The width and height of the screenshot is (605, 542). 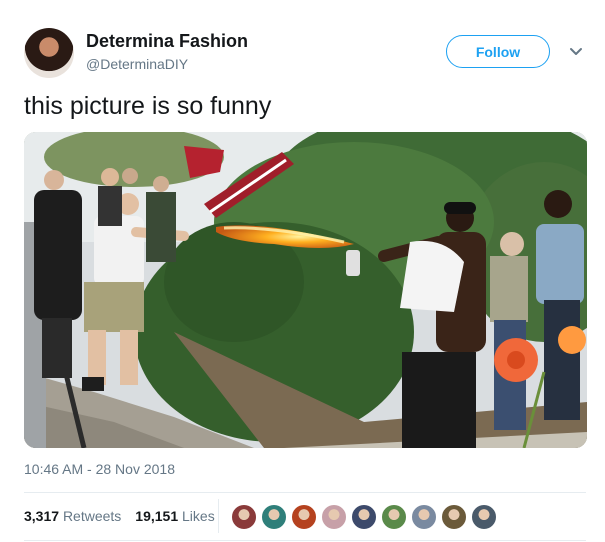 I want to click on likes-stat: 19,151 Likes, so click(x=174, y=516).